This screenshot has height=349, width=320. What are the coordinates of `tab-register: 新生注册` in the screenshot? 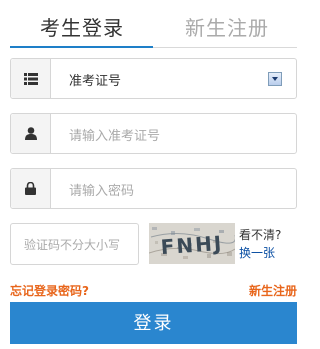 It's located at (227, 26).